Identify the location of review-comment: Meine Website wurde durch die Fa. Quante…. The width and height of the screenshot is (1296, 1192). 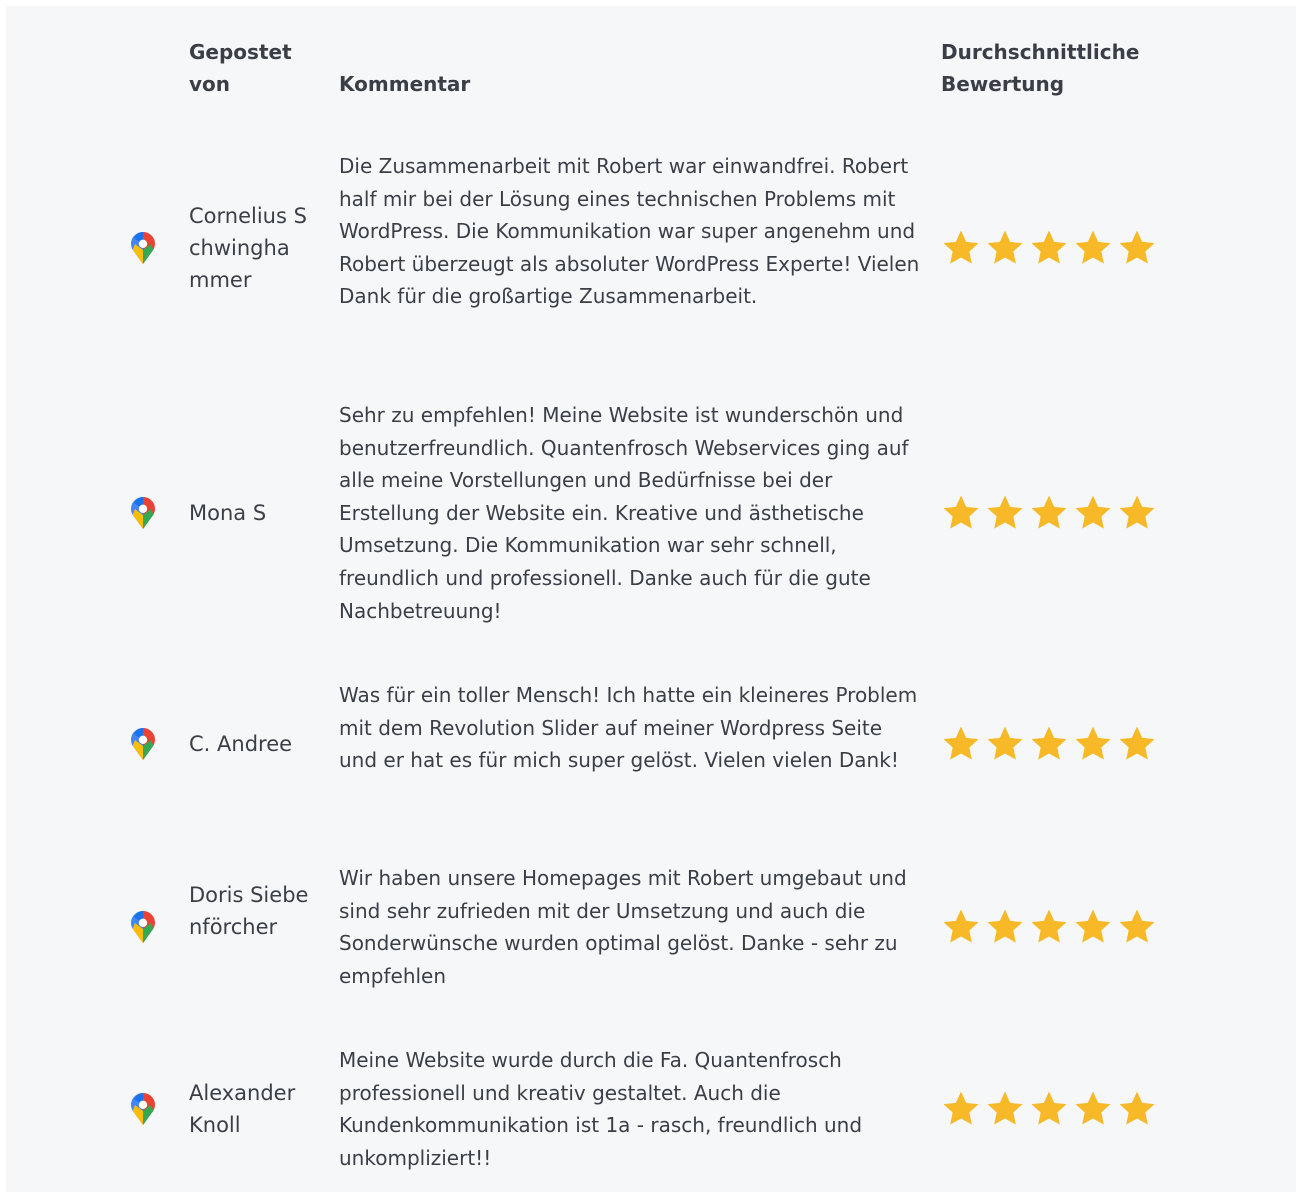
(601, 1109).